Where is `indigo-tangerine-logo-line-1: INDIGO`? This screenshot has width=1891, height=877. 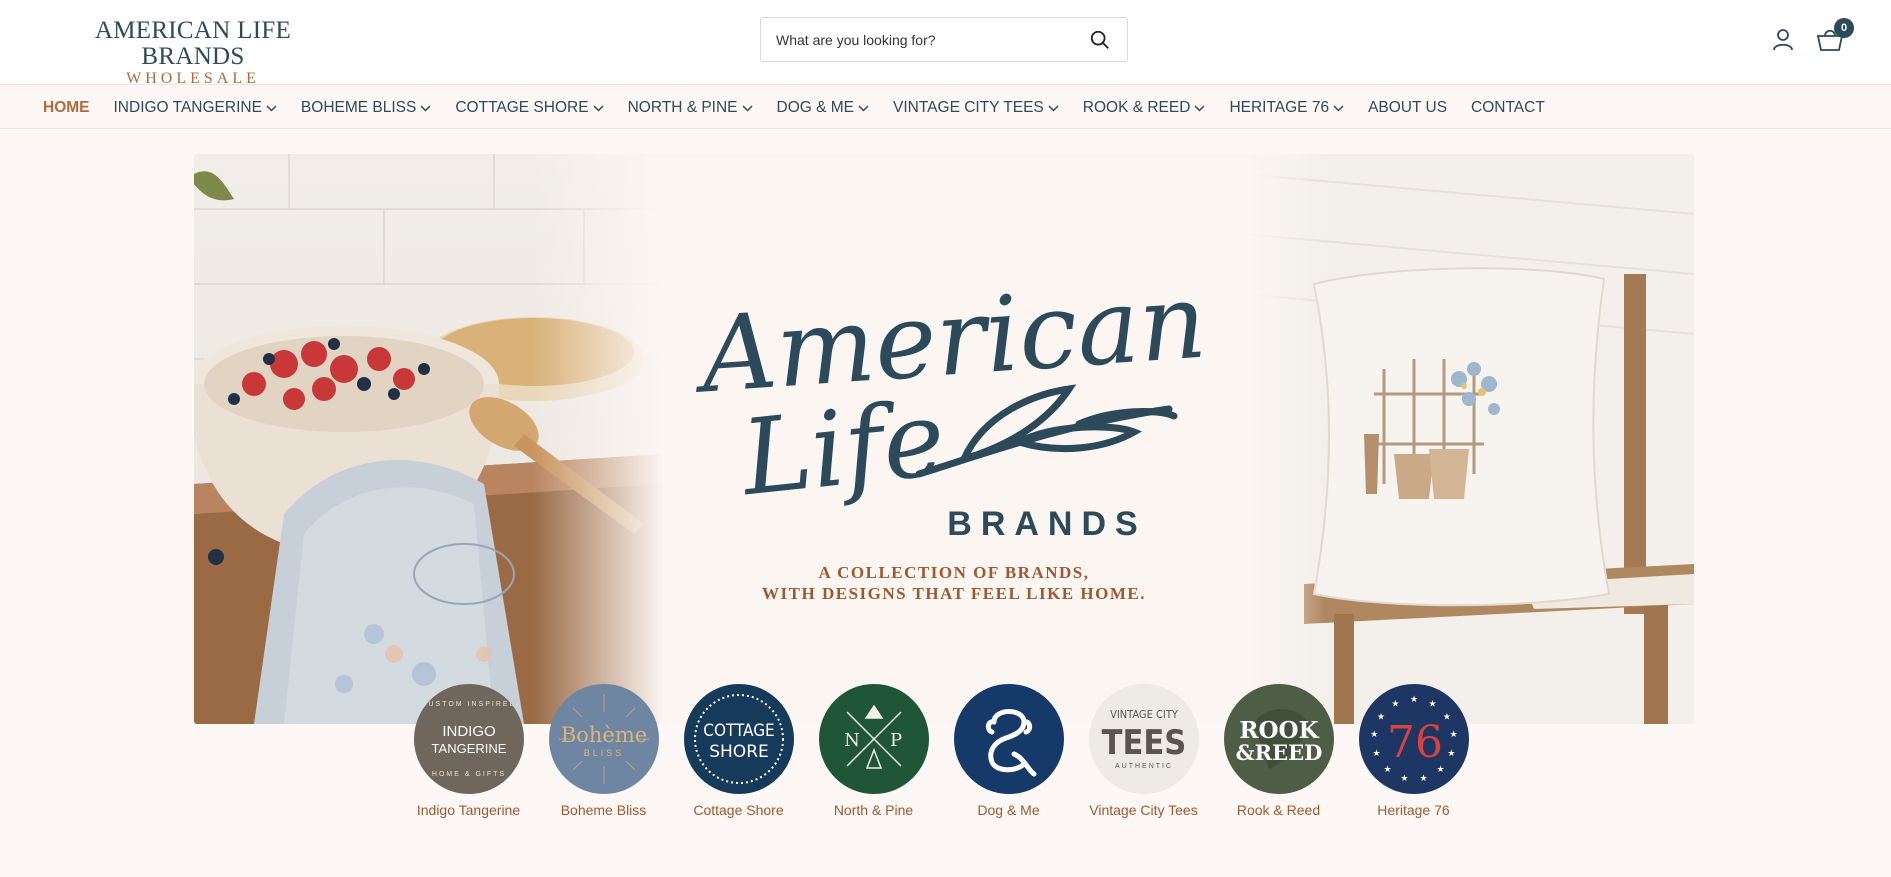 indigo-tangerine-logo-line-1: INDIGO is located at coordinates (468, 731).